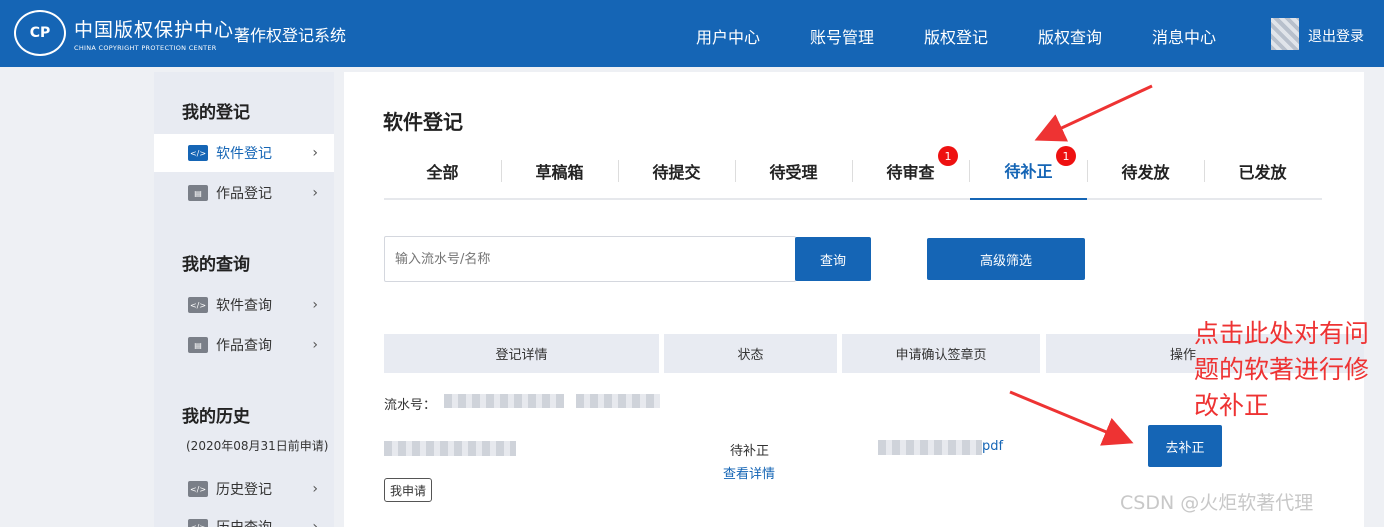 The width and height of the screenshot is (1384, 527). Describe the element at coordinates (956, 36) in the screenshot. I see `nav-copyright-register: 版权登记` at that location.